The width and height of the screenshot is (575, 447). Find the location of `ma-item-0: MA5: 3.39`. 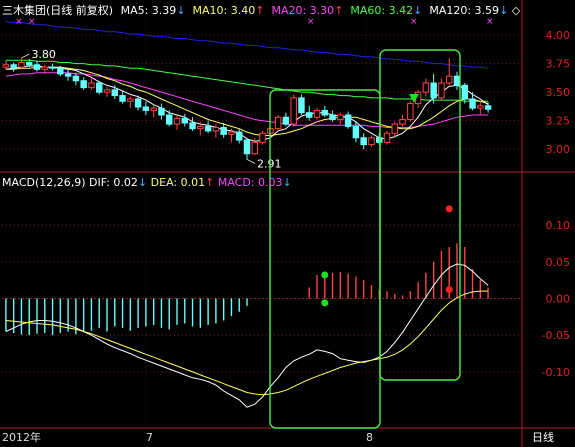

ma-item-0: MA5: 3.39 is located at coordinates (148, 10).